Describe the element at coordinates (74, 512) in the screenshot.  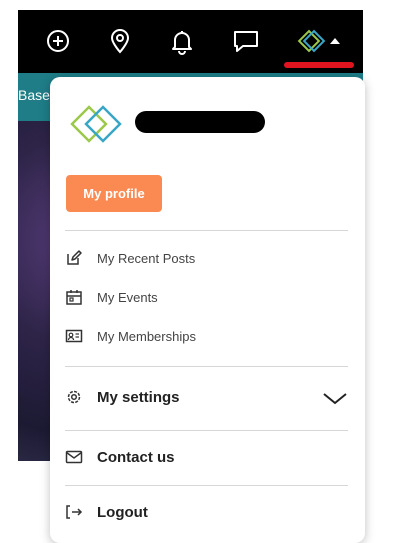
I see `logout-icon` at that location.